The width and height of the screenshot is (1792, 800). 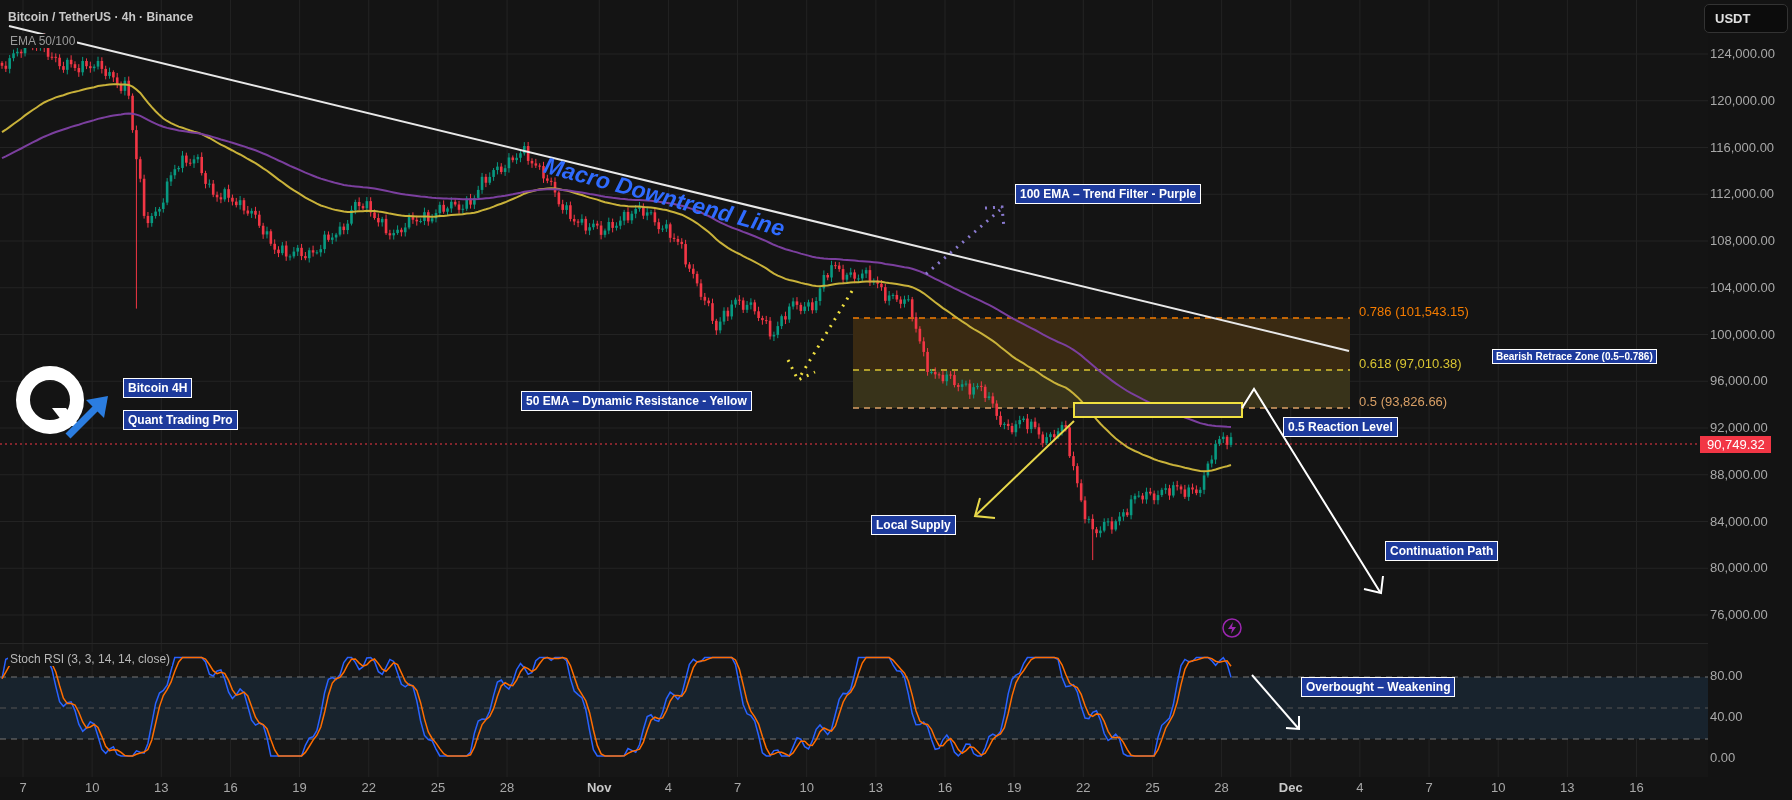 I want to click on chart-title: Bitcoin / TetherUS · 4h · Binance, so click(x=101, y=17).